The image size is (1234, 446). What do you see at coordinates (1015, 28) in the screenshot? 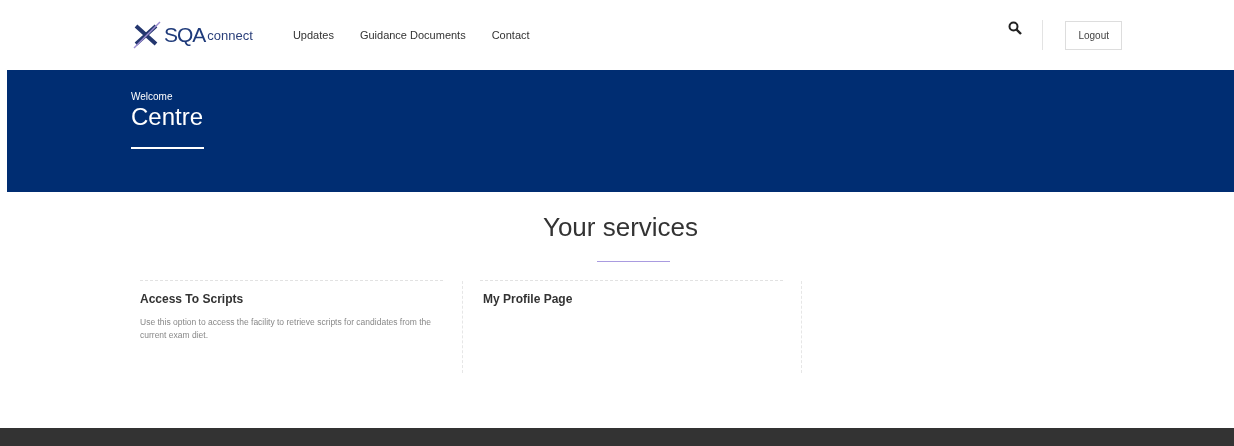
I see `search-icon` at bounding box center [1015, 28].